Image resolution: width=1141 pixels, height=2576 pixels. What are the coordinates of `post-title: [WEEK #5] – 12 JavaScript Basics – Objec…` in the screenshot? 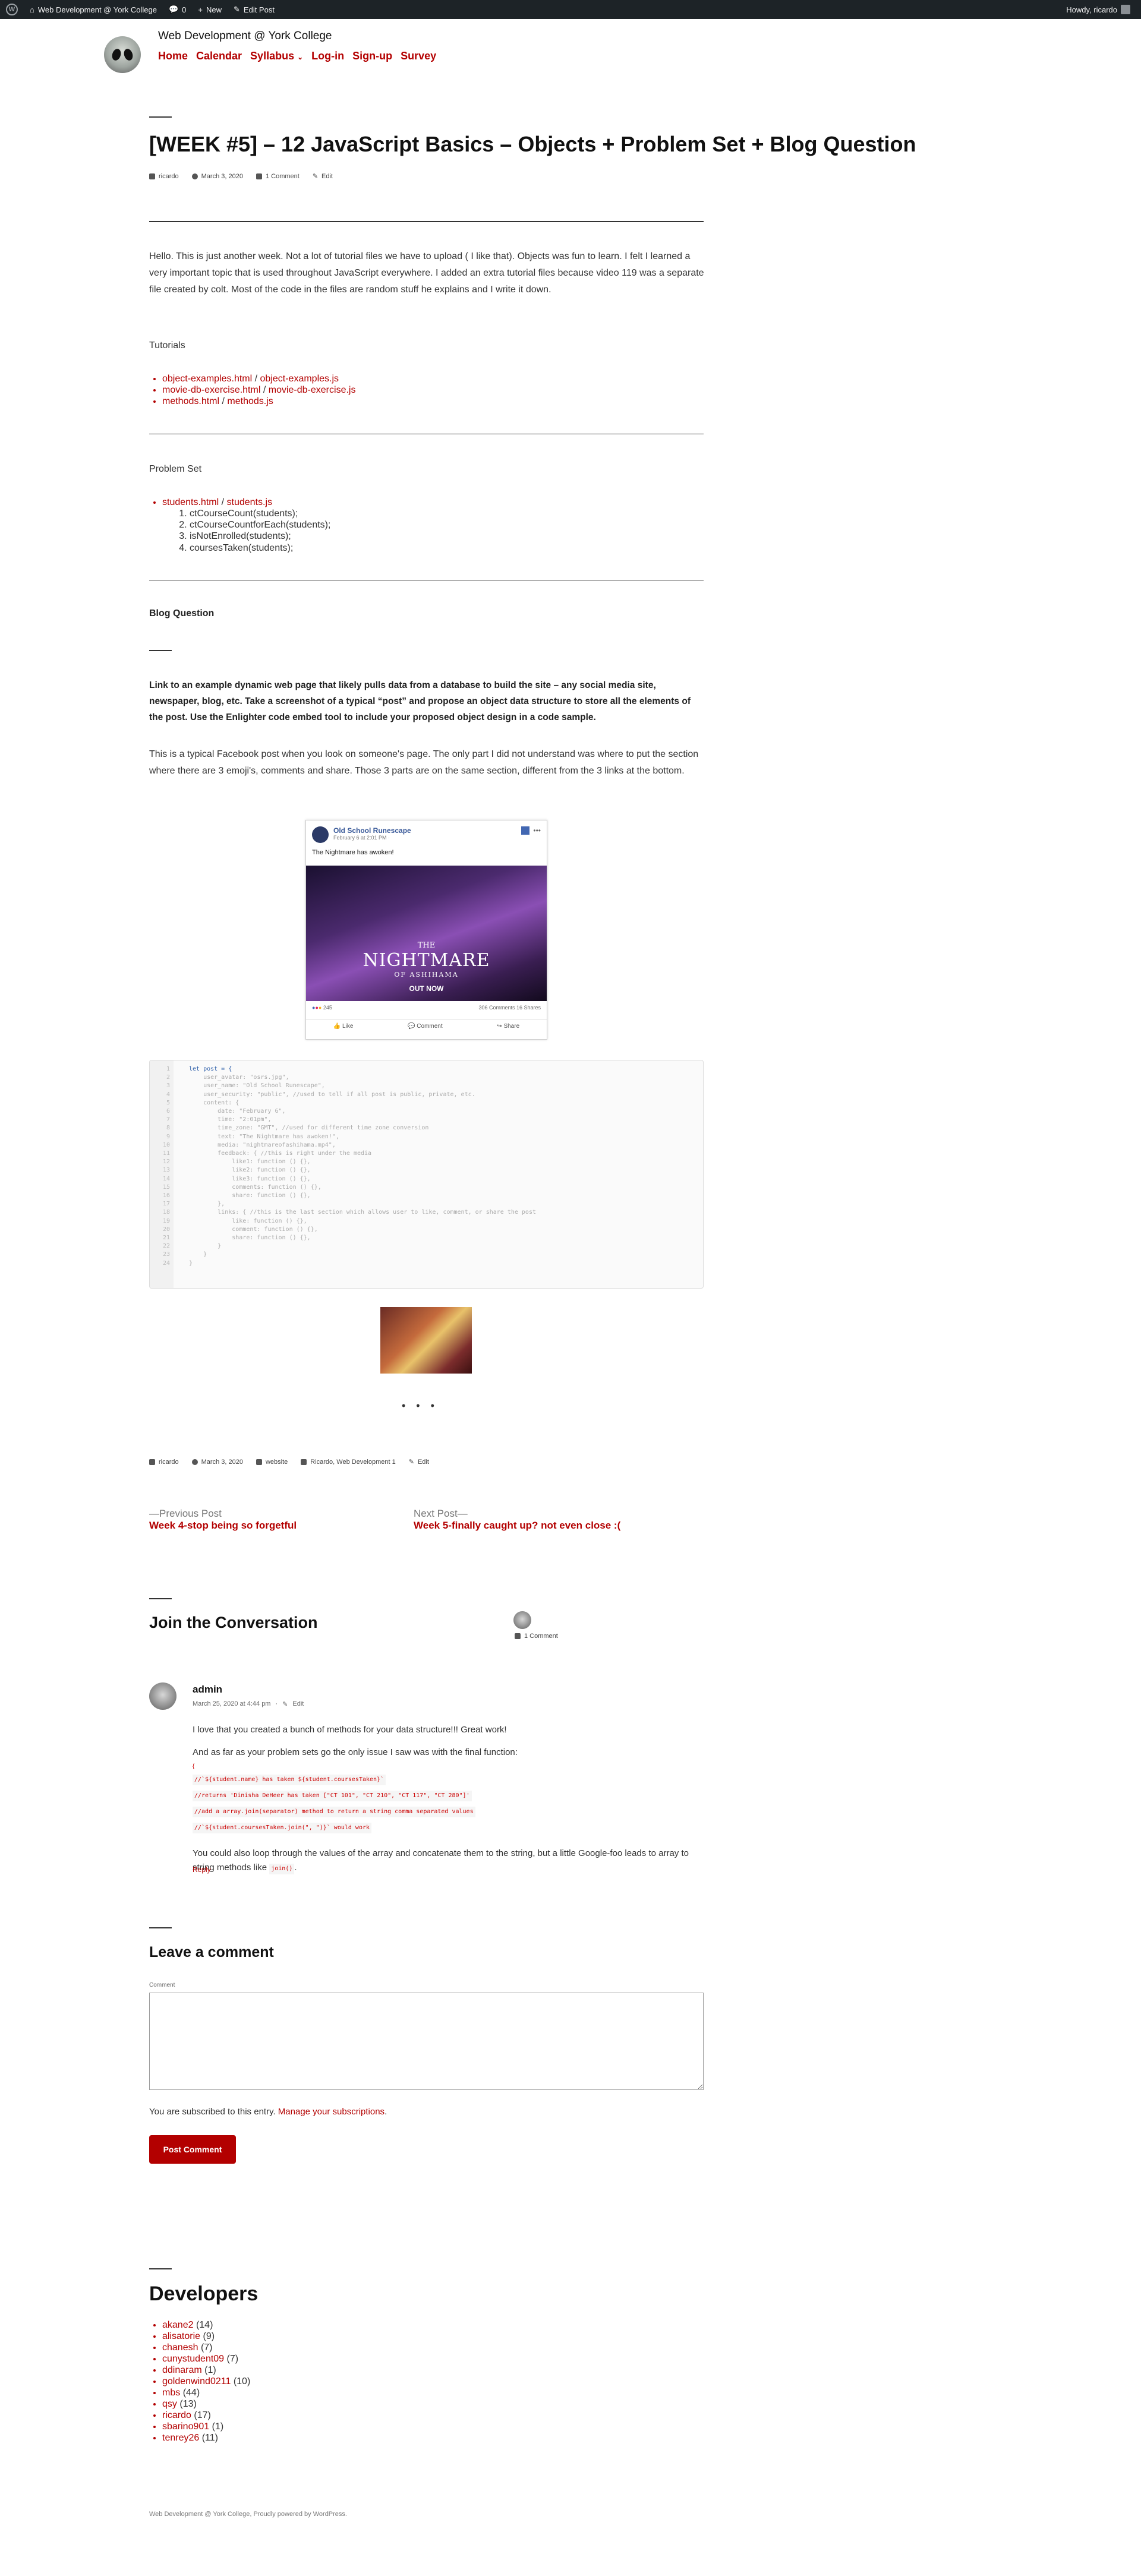 It's located at (532, 144).